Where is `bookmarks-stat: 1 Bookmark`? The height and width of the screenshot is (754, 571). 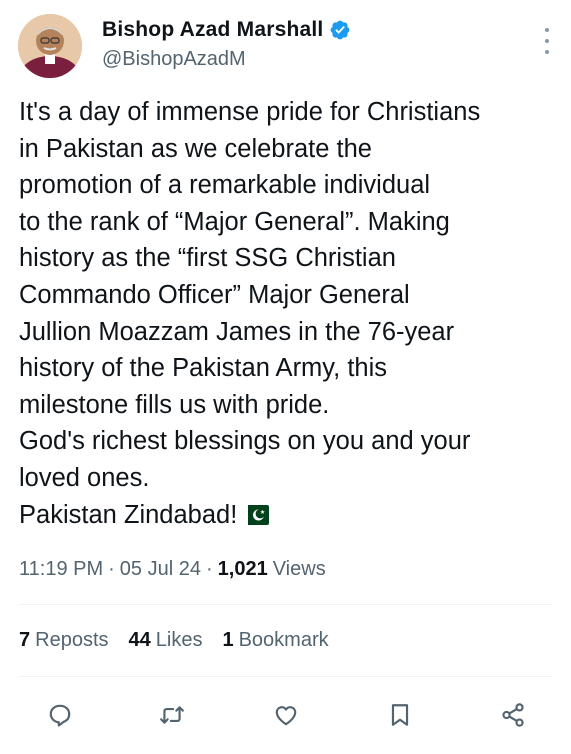
bookmarks-stat: 1 Bookmark is located at coordinates (275, 640).